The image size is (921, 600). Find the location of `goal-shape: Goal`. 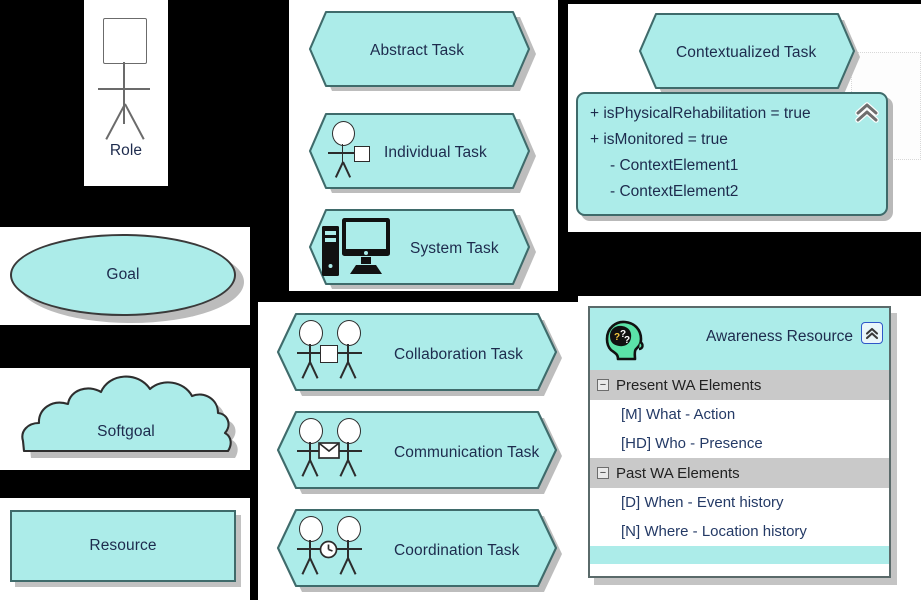

goal-shape: Goal is located at coordinates (123, 275).